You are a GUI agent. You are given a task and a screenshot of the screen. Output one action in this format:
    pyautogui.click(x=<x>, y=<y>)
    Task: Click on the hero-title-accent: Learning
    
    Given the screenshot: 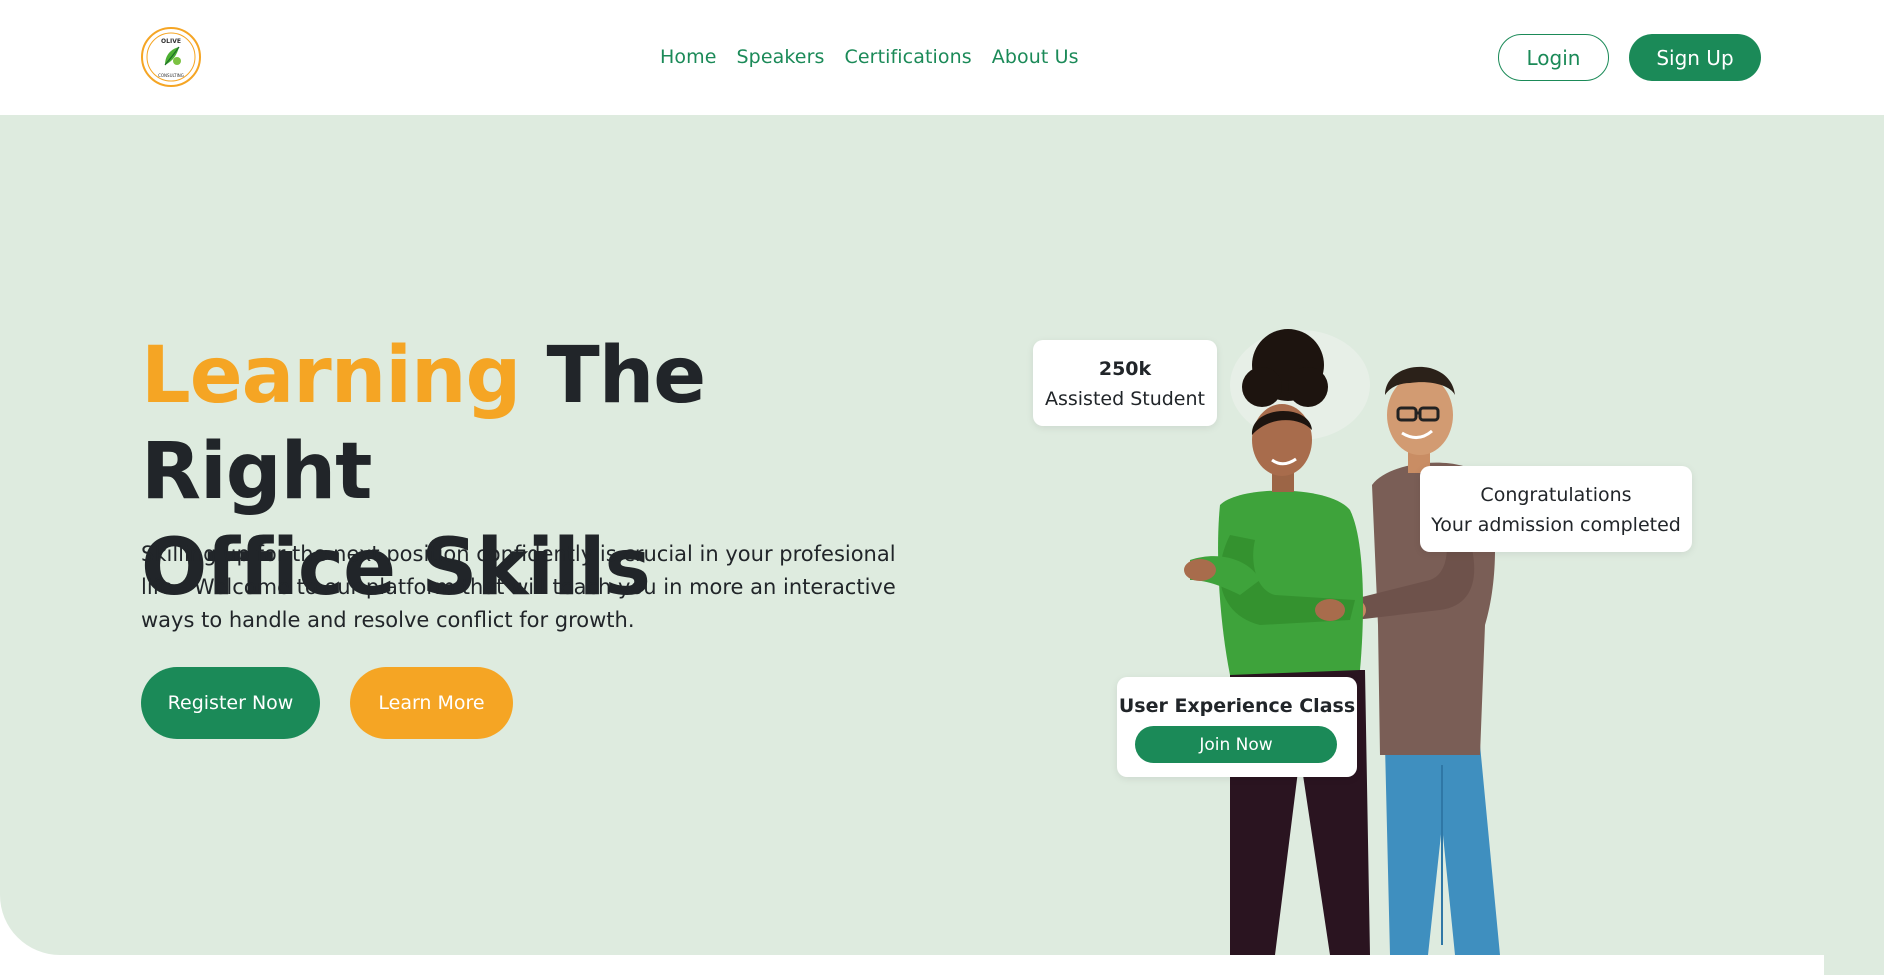 What is the action you would take?
    pyautogui.click(x=331, y=376)
    